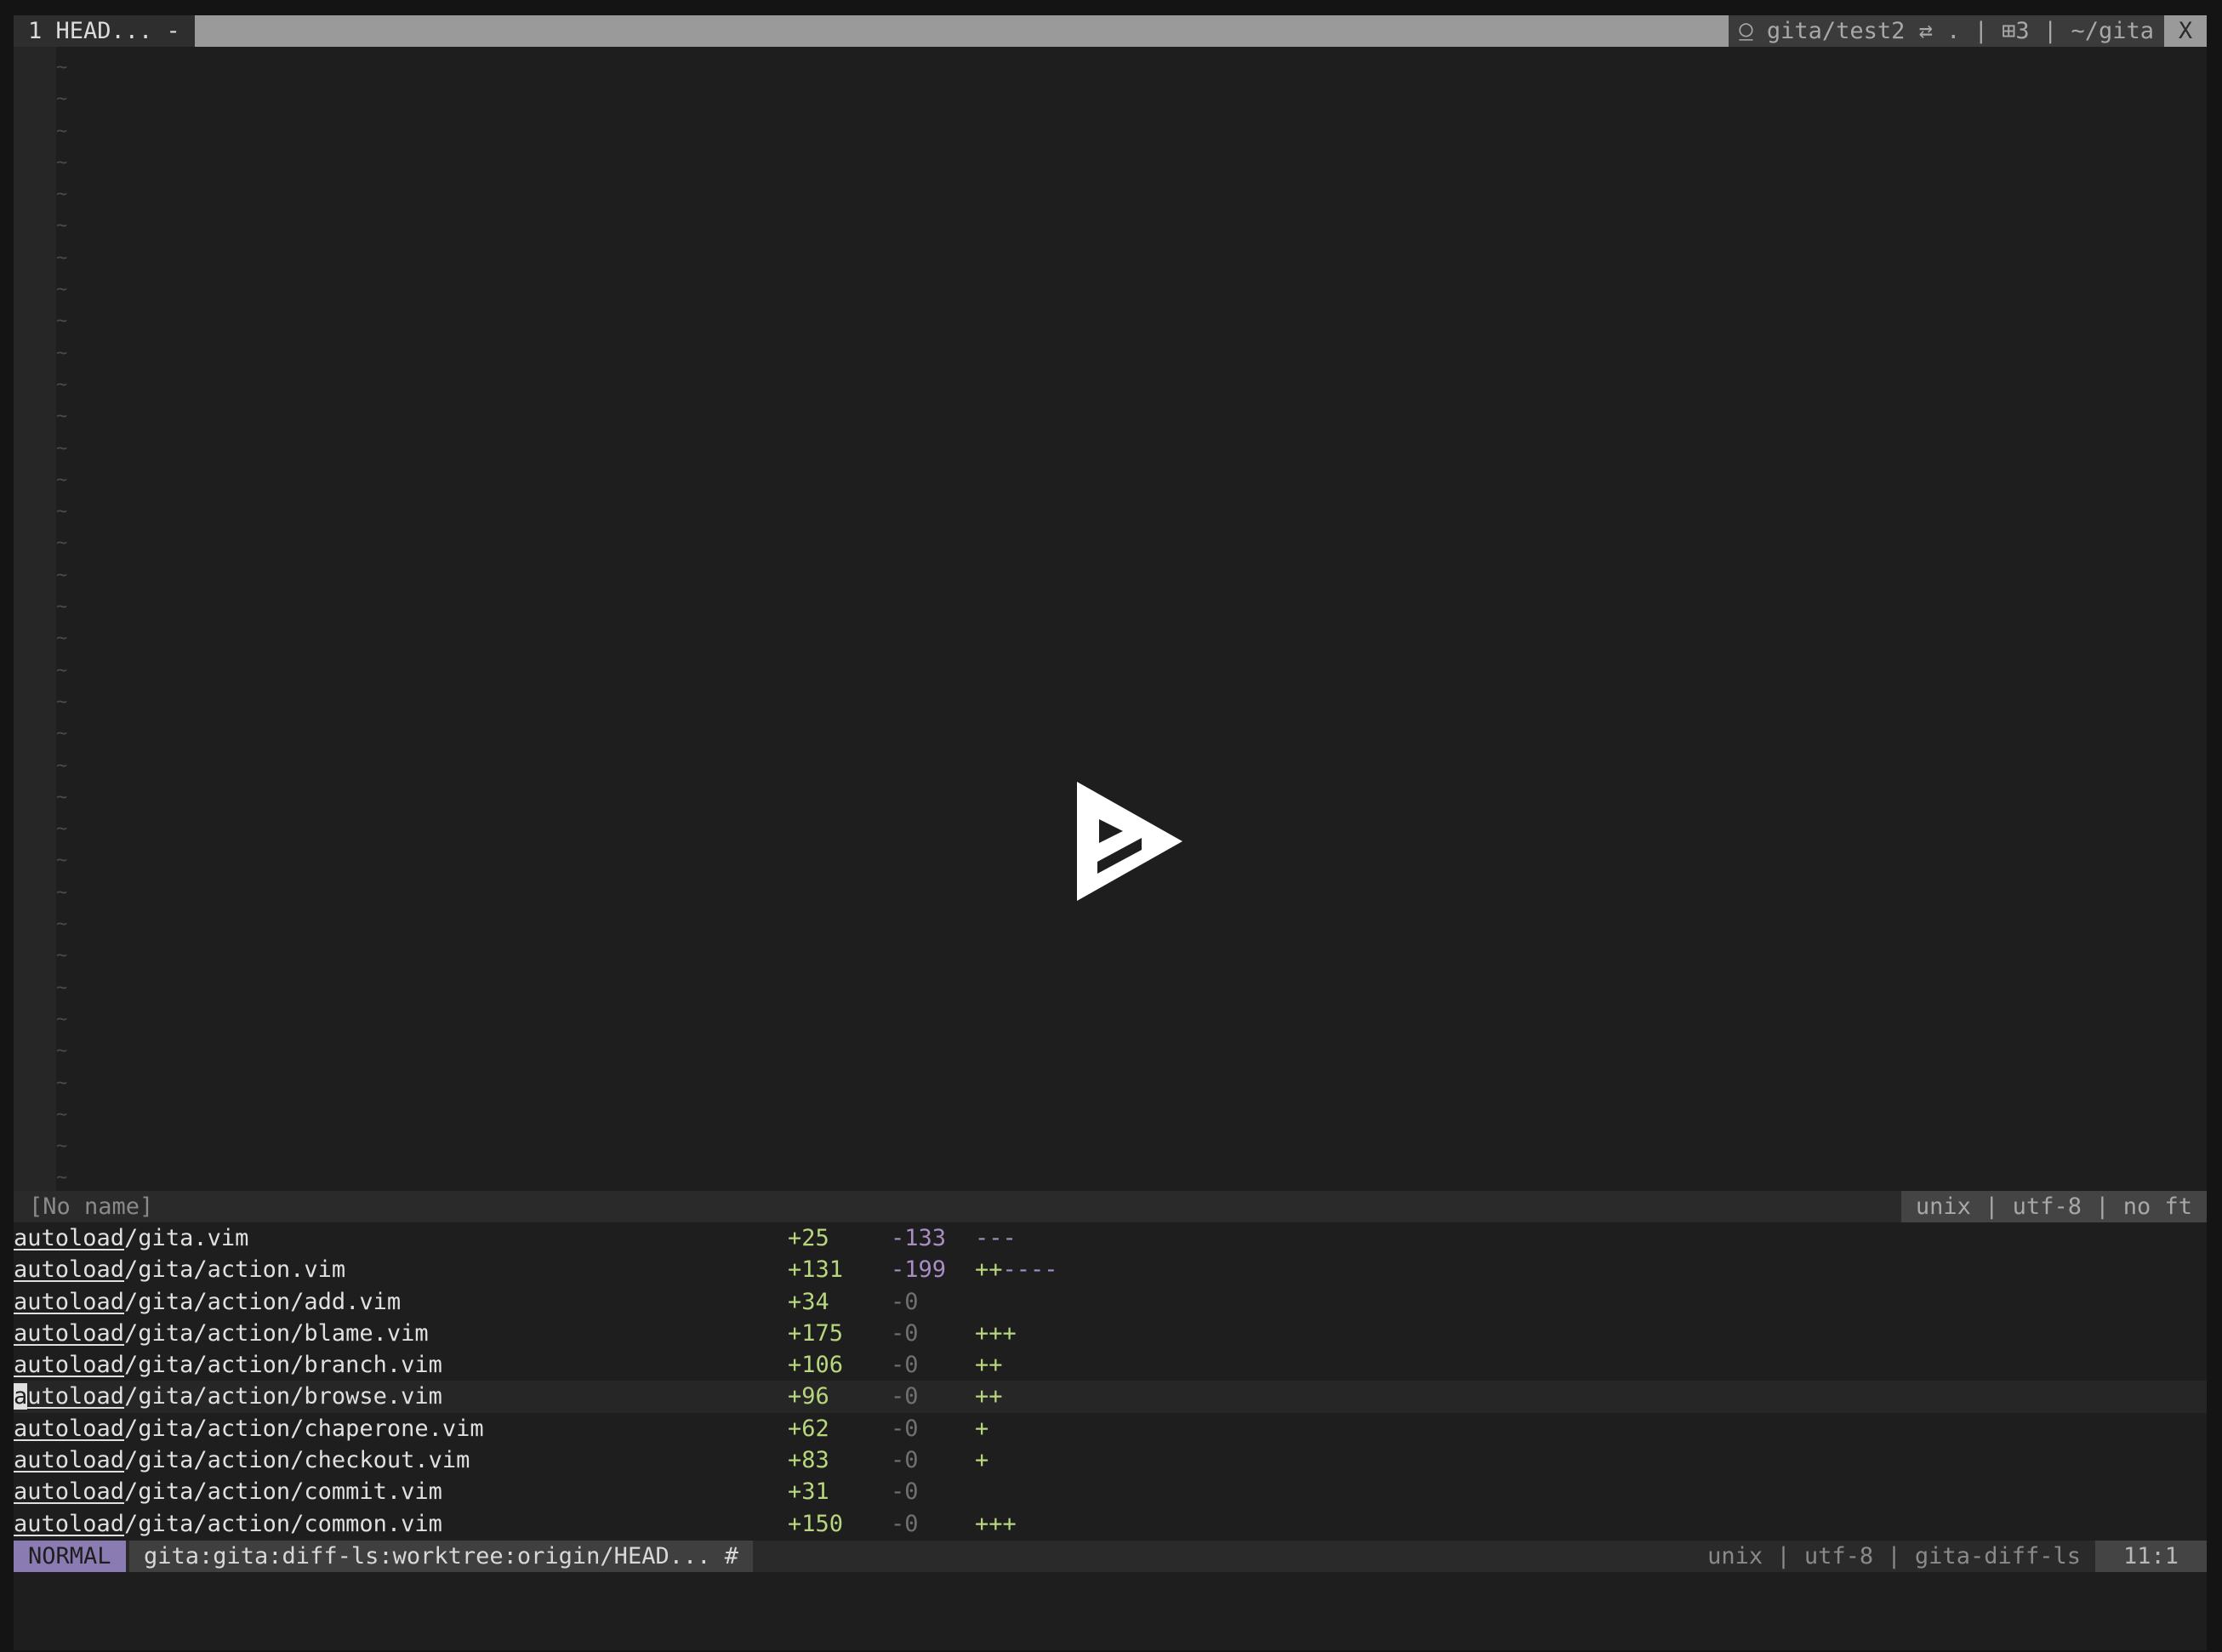 The height and width of the screenshot is (1652, 2222). Describe the element at coordinates (1110, 1206) in the screenshot. I see `upper-status-line: [No name] unix | utf-8 | no ft` at that location.